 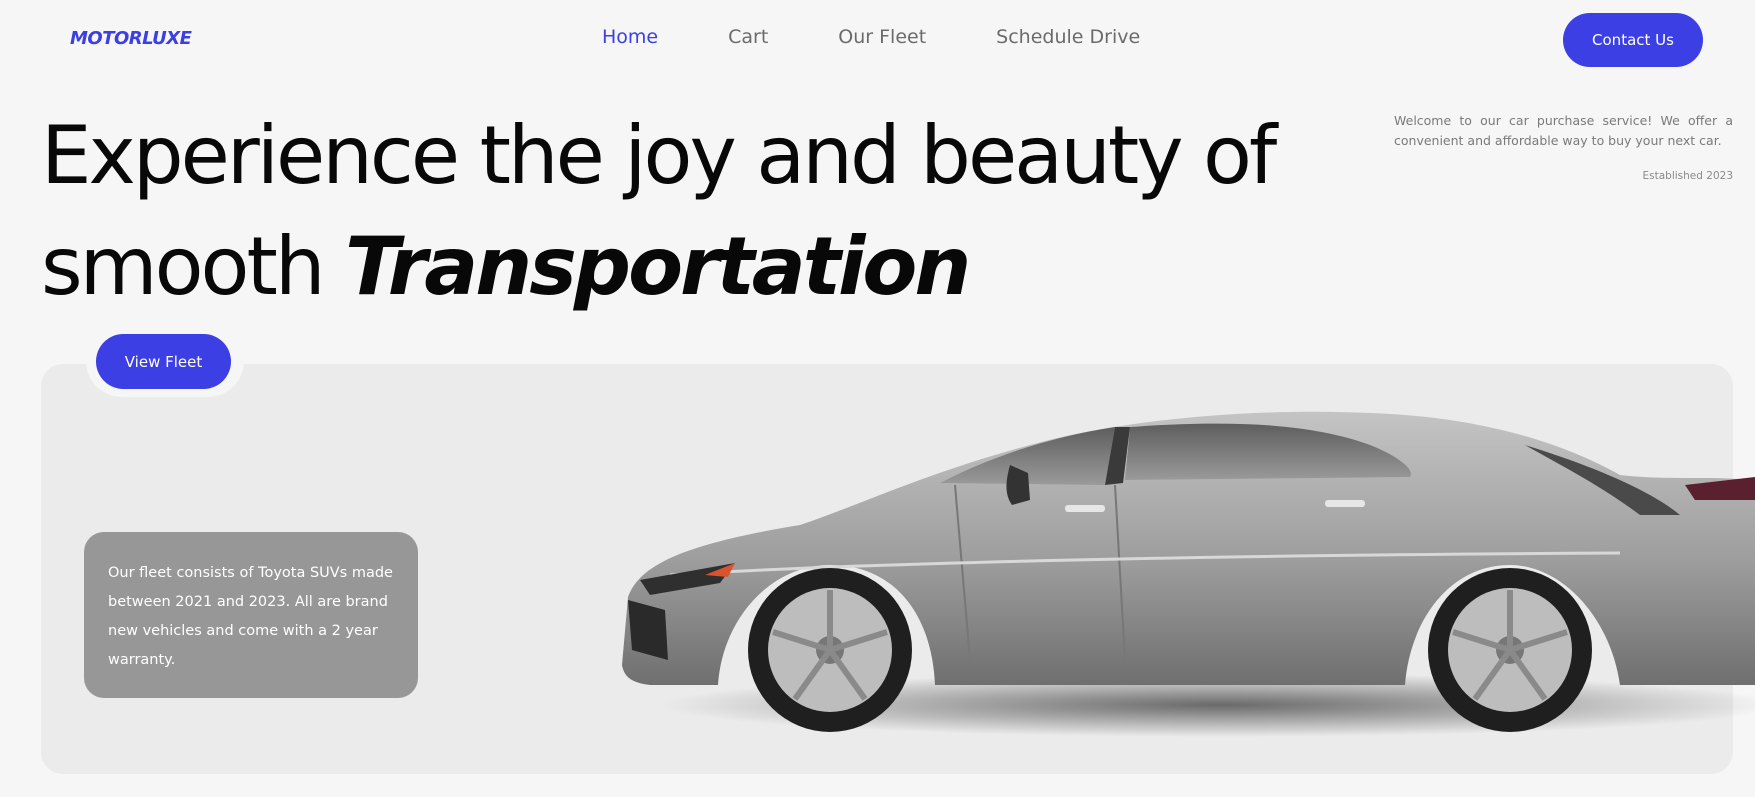 I want to click on hero-title-line-1: Experience the joy and beauty of, so click(x=659, y=155).